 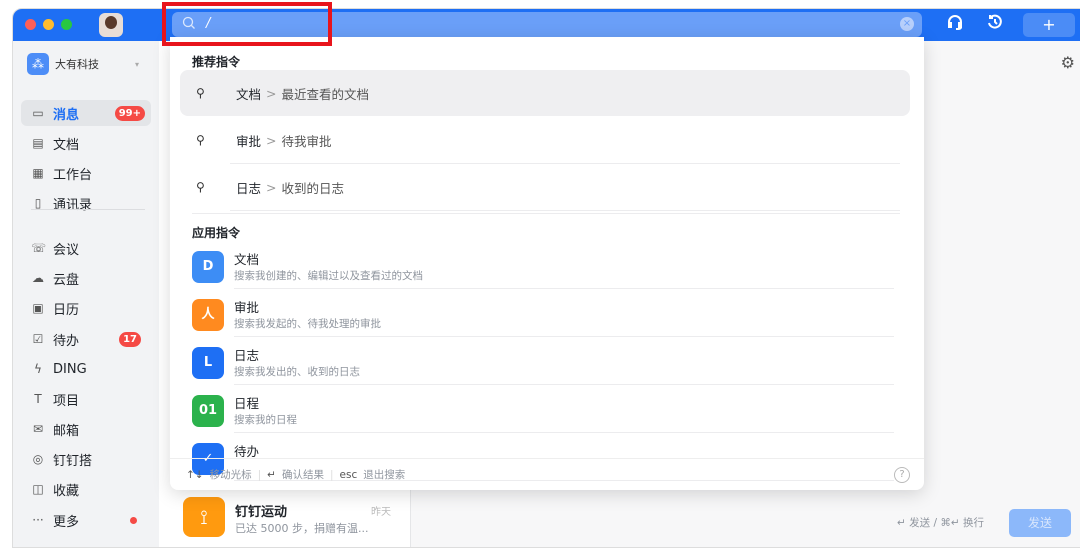 What do you see at coordinates (907, 24) in the screenshot?
I see `clear-search-icon: ×` at bounding box center [907, 24].